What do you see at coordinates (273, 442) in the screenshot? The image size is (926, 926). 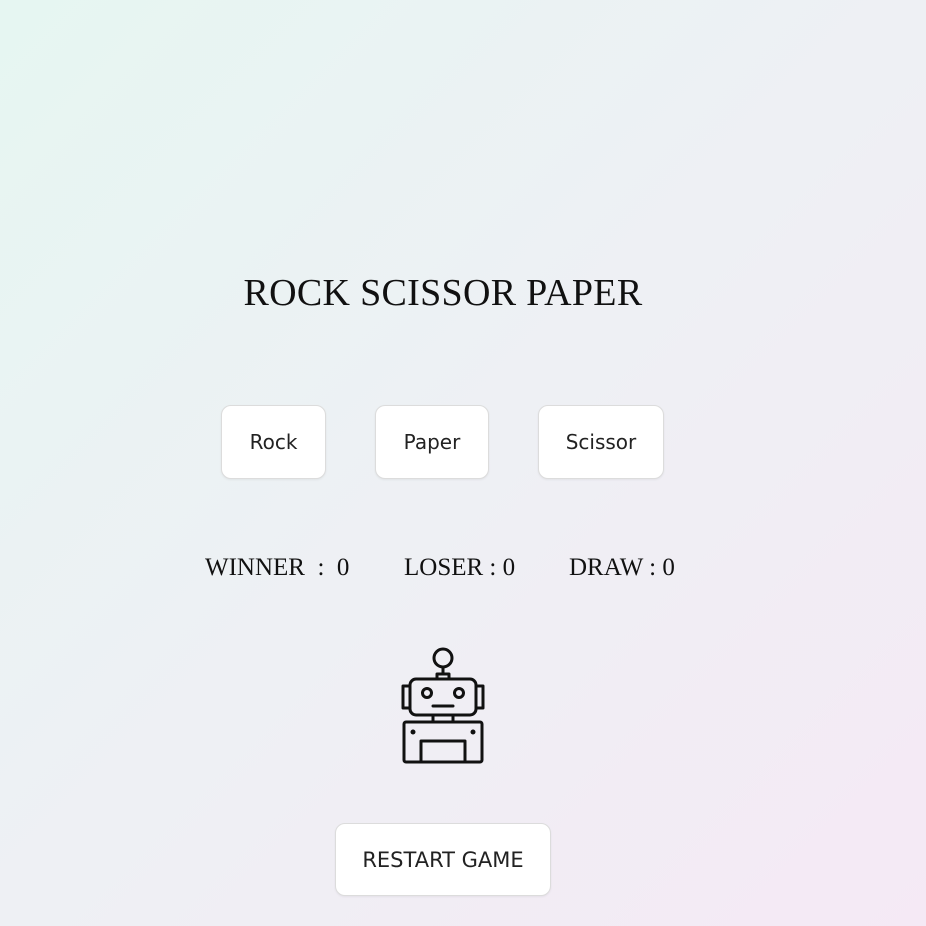 I see `rock-button: Rock` at bounding box center [273, 442].